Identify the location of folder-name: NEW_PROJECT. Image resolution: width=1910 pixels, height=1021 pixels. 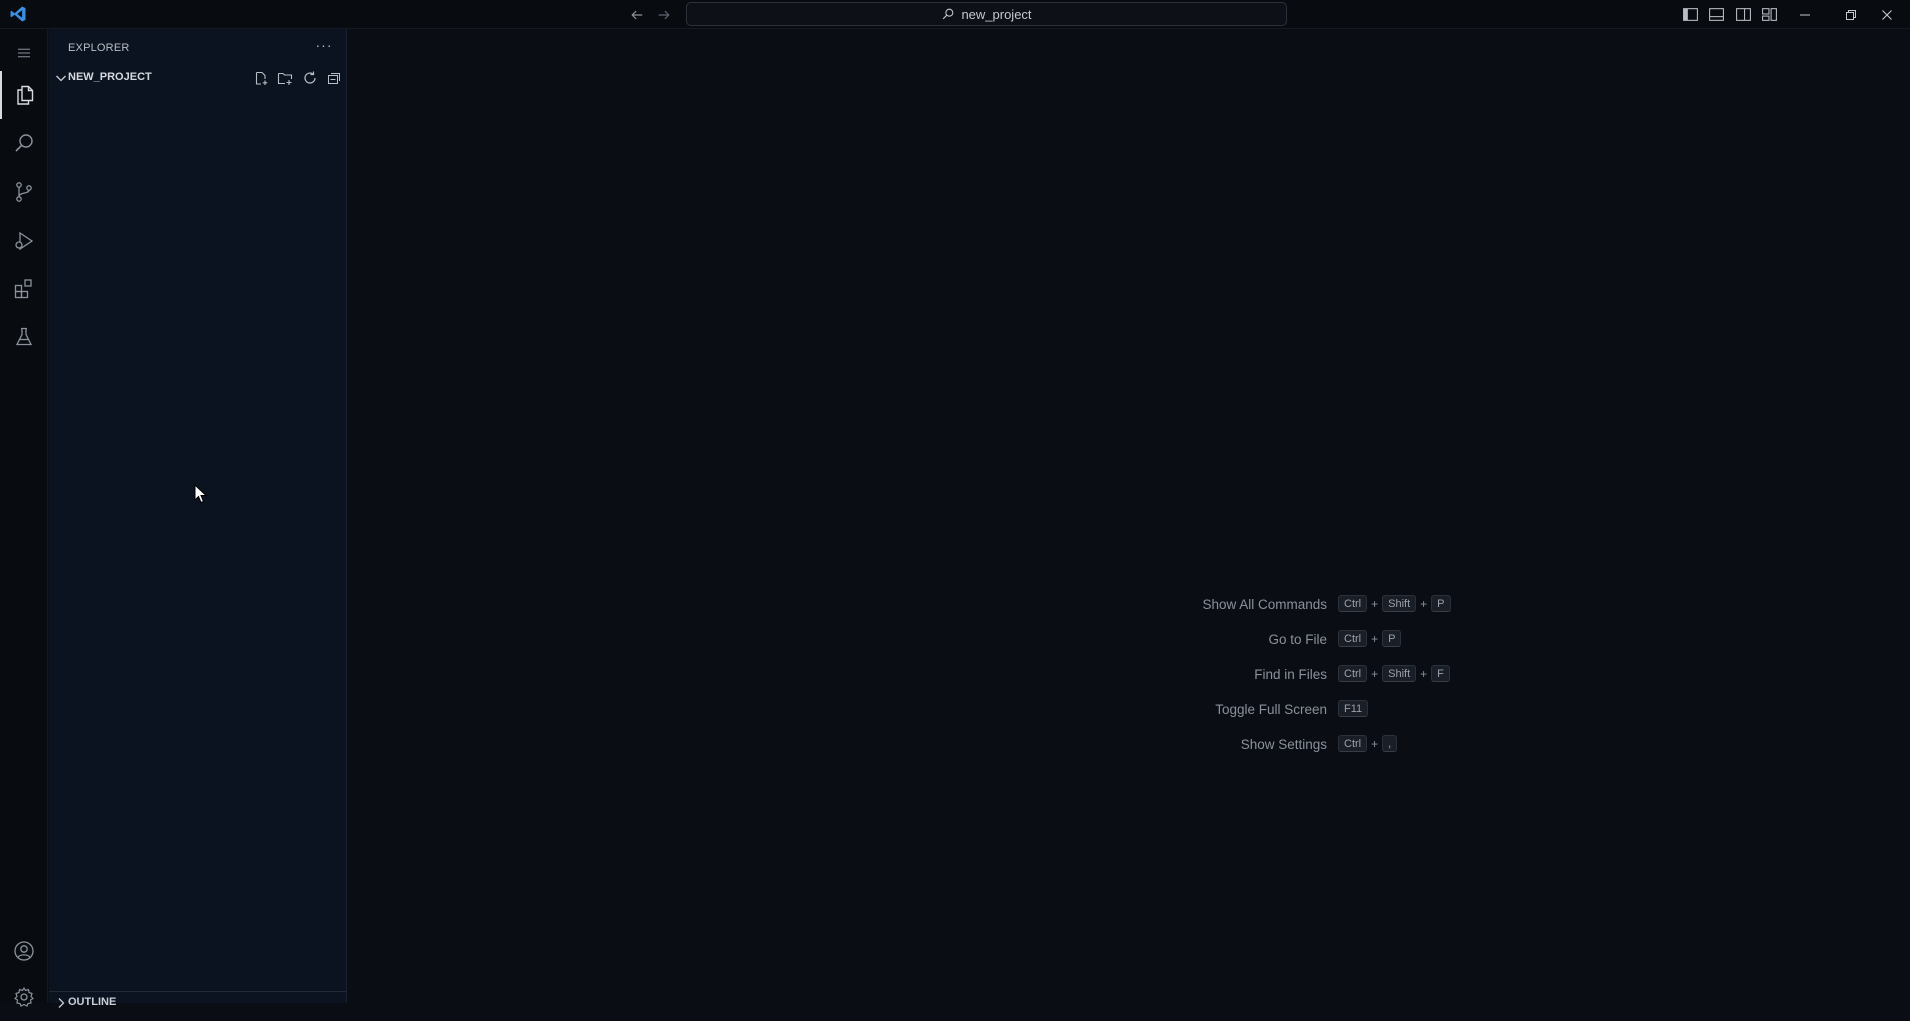
(110, 77).